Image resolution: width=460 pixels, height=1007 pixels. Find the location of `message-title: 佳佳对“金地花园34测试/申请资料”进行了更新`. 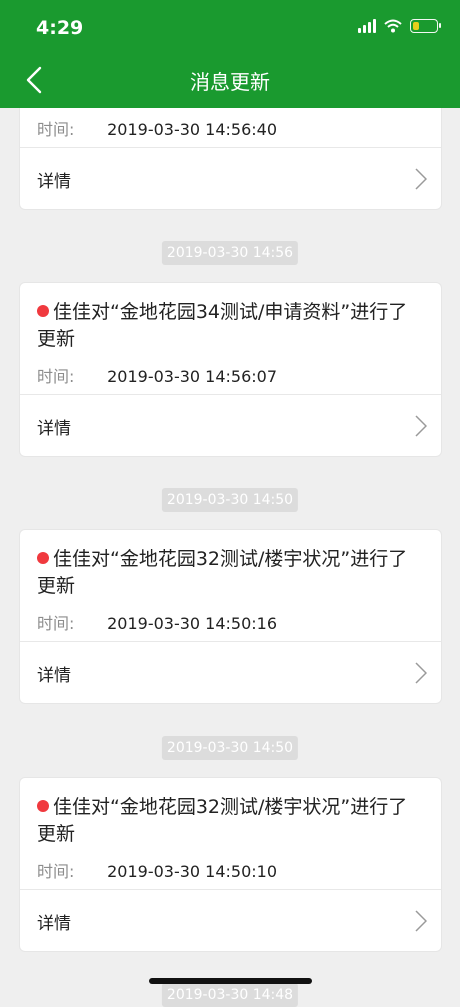

message-title: 佳佳对“金地花园34测试/申请资料”进行了更新 is located at coordinates (230, 326).